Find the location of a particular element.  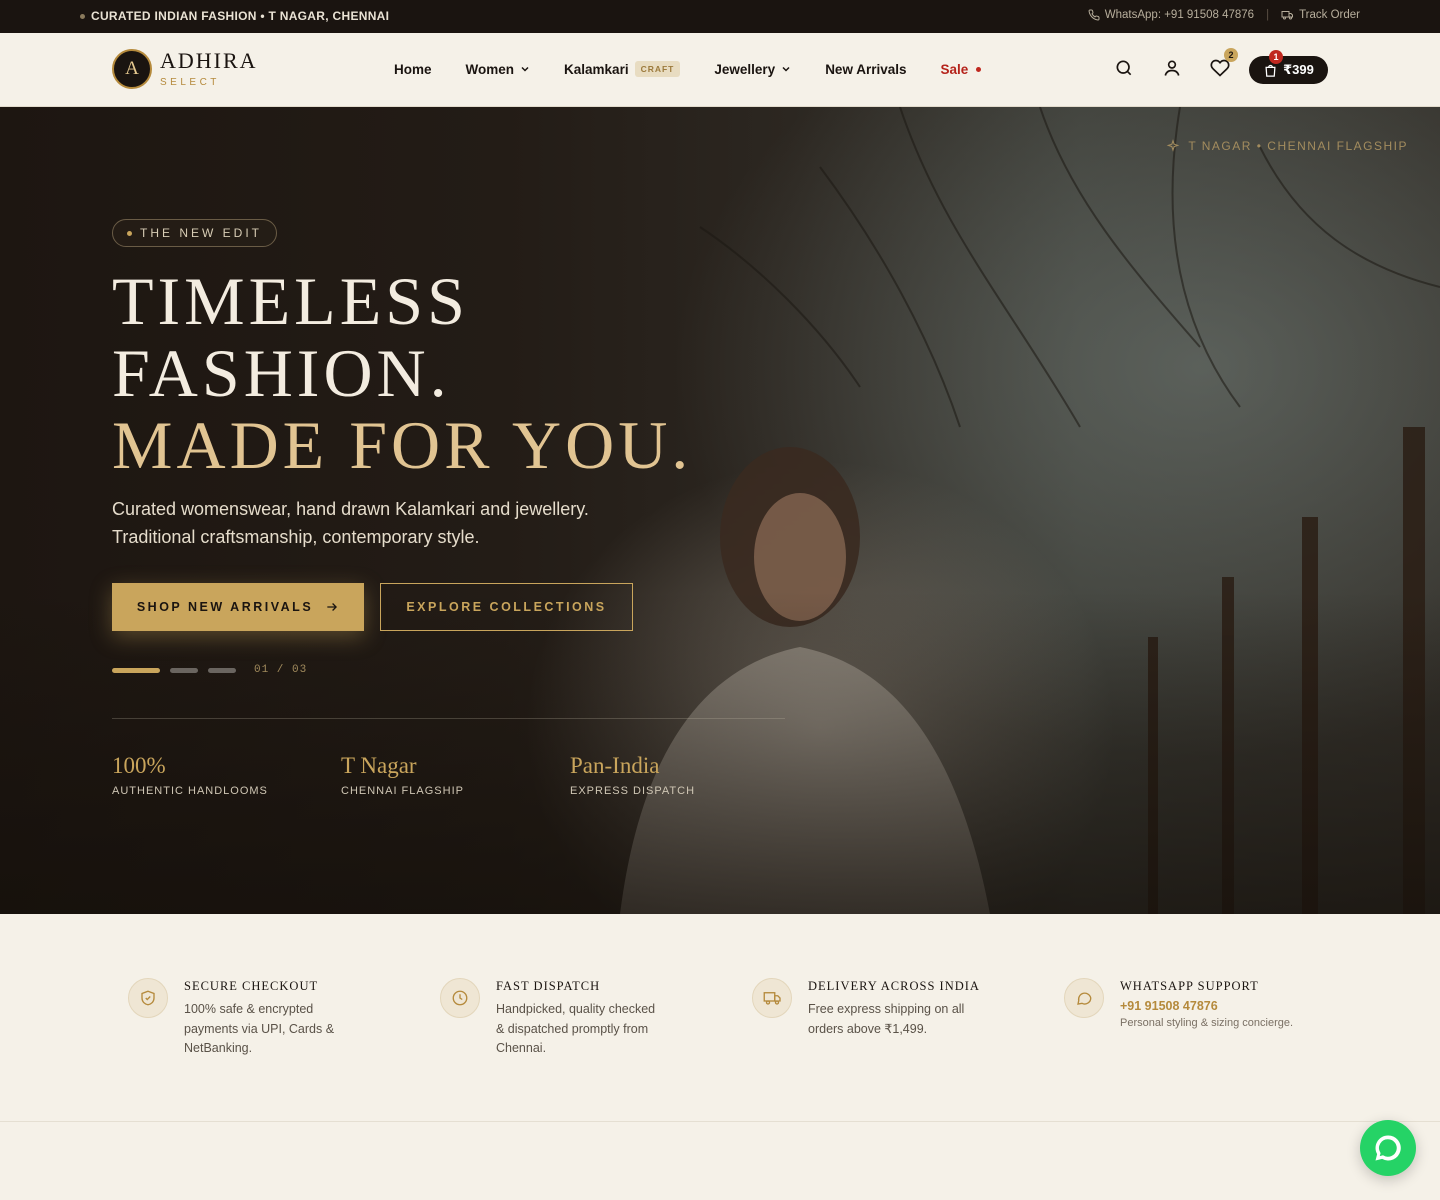

craft-badge: CRAFT is located at coordinates (657, 69).